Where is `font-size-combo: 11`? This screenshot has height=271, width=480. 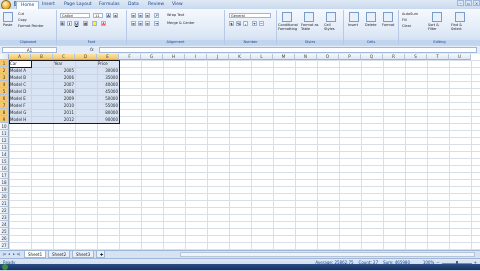
font-size-combo: 11 is located at coordinates (98, 15).